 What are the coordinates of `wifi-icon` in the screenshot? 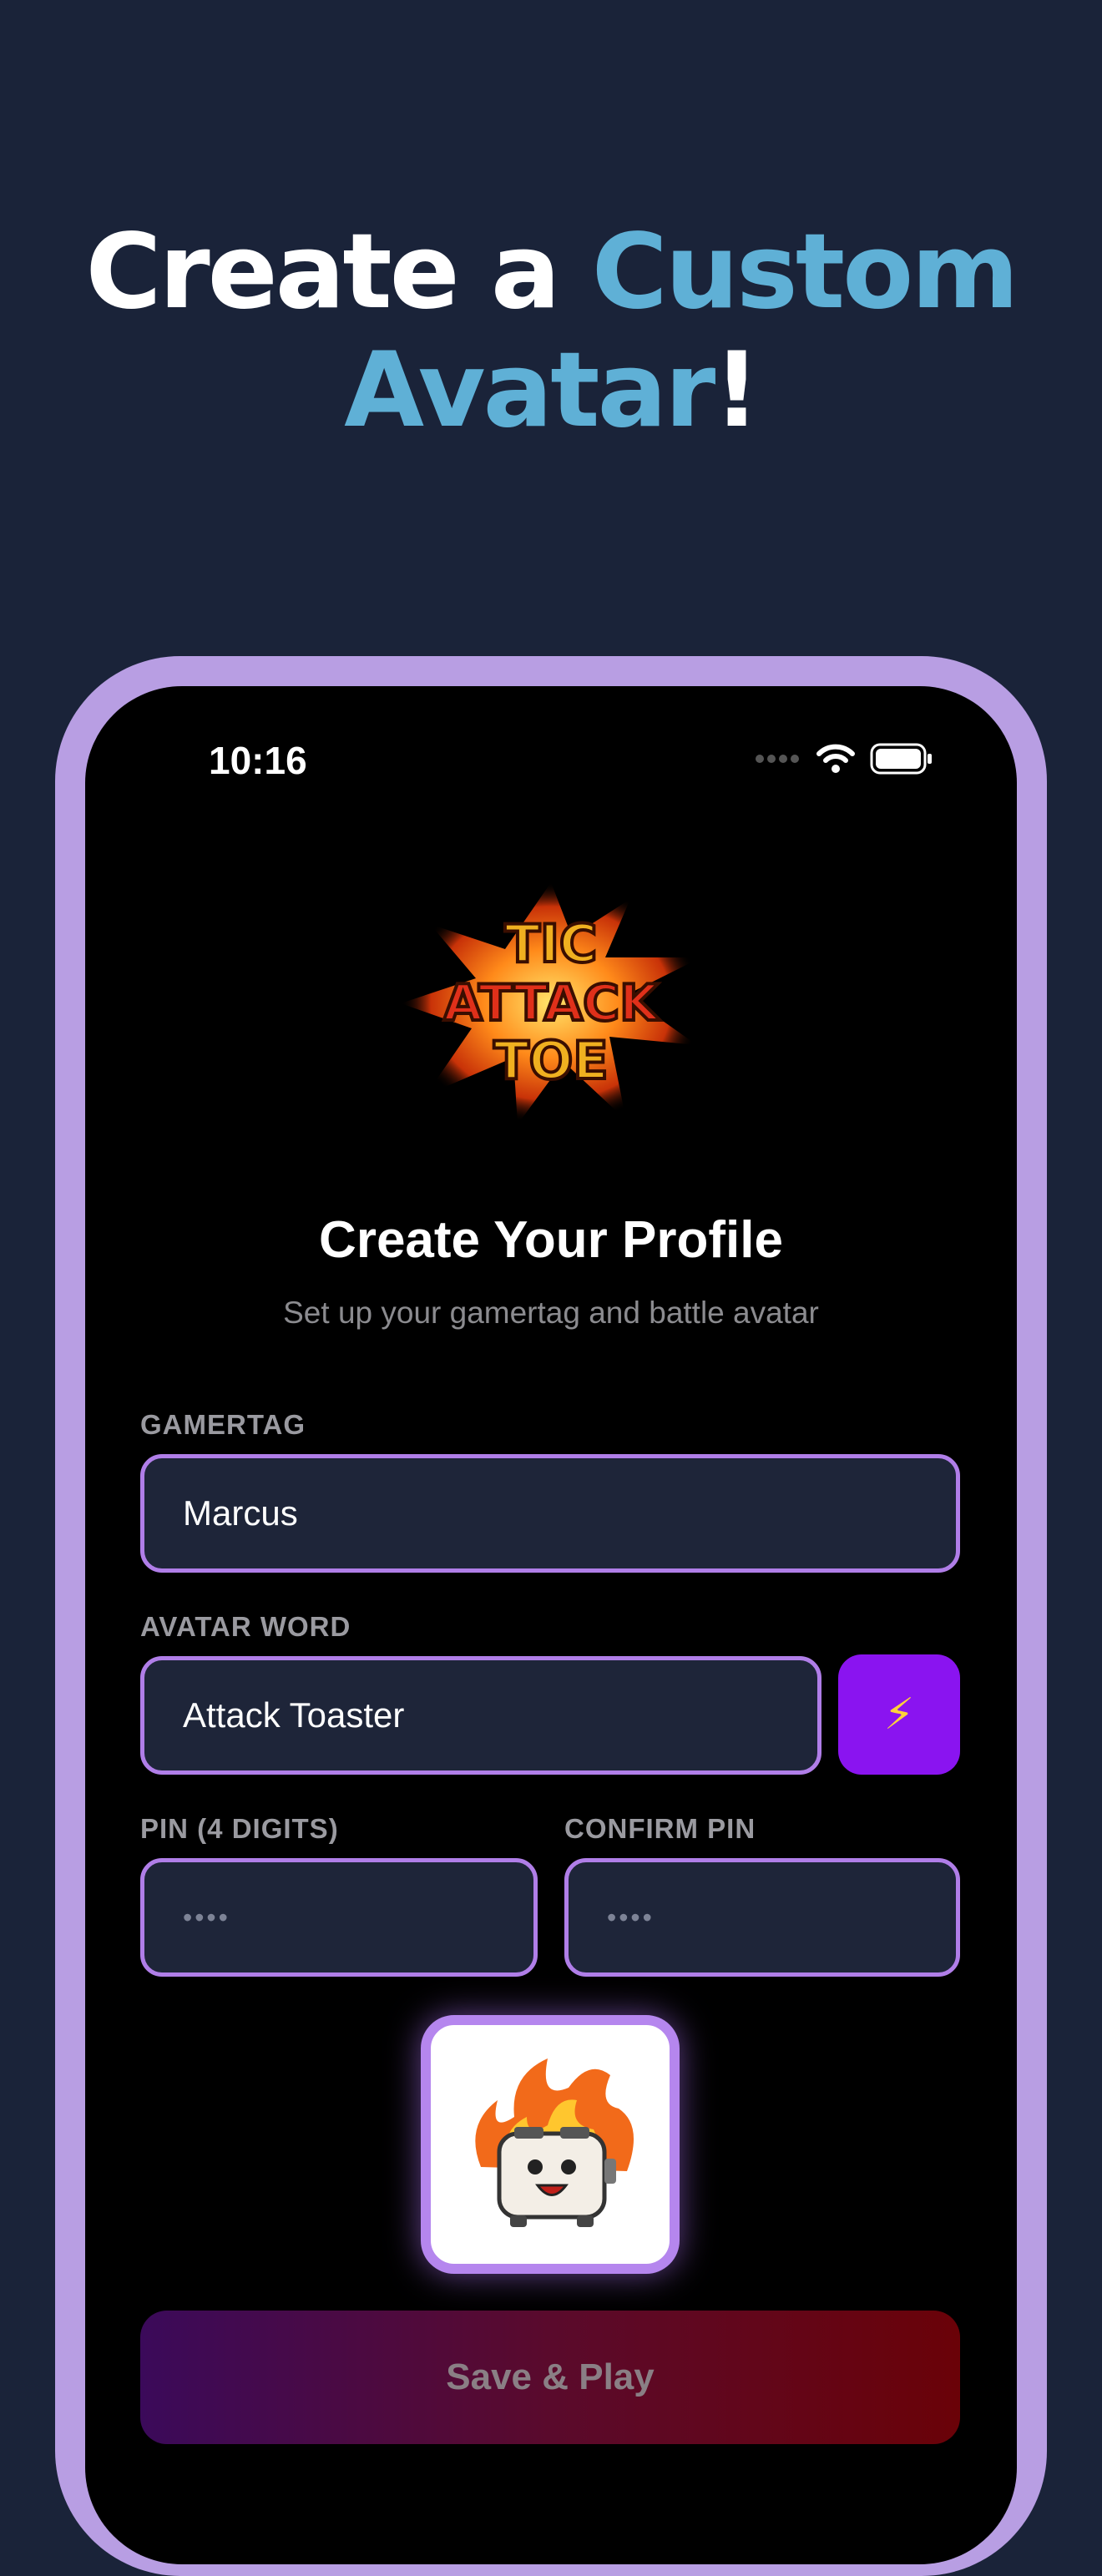 It's located at (835, 758).